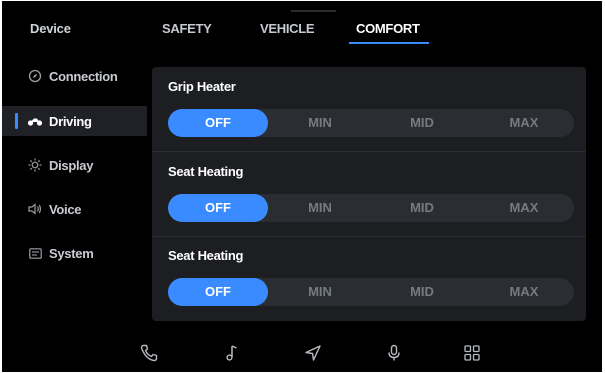 Image resolution: width=605 pixels, height=373 pixels. I want to click on sidebar-item-label: Voice, so click(65, 209).